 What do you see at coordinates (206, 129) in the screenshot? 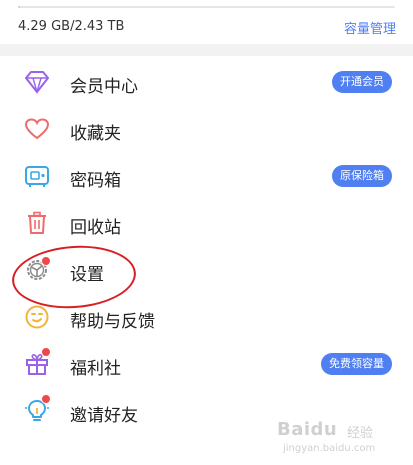
I see `menu-item-favorites: 收藏夹` at bounding box center [206, 129].